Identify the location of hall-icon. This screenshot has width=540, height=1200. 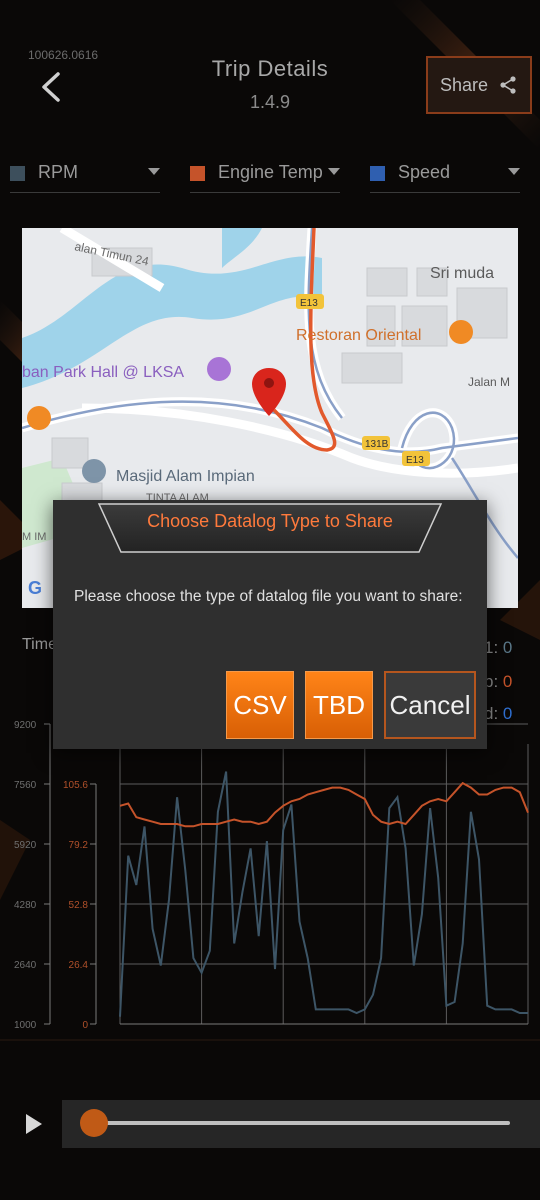
(219, 369).